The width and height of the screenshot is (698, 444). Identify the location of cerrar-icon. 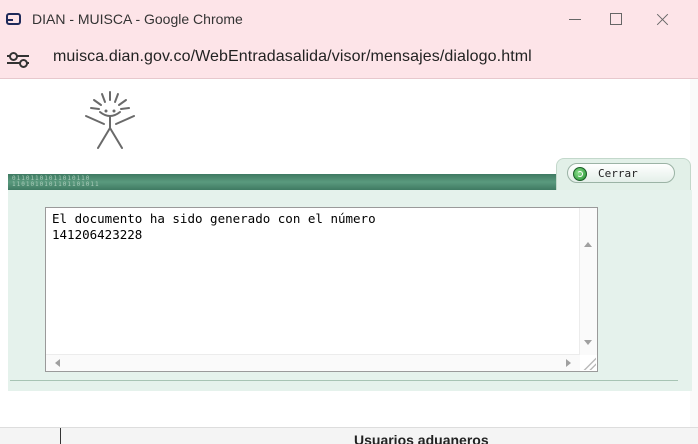
(580, 174).